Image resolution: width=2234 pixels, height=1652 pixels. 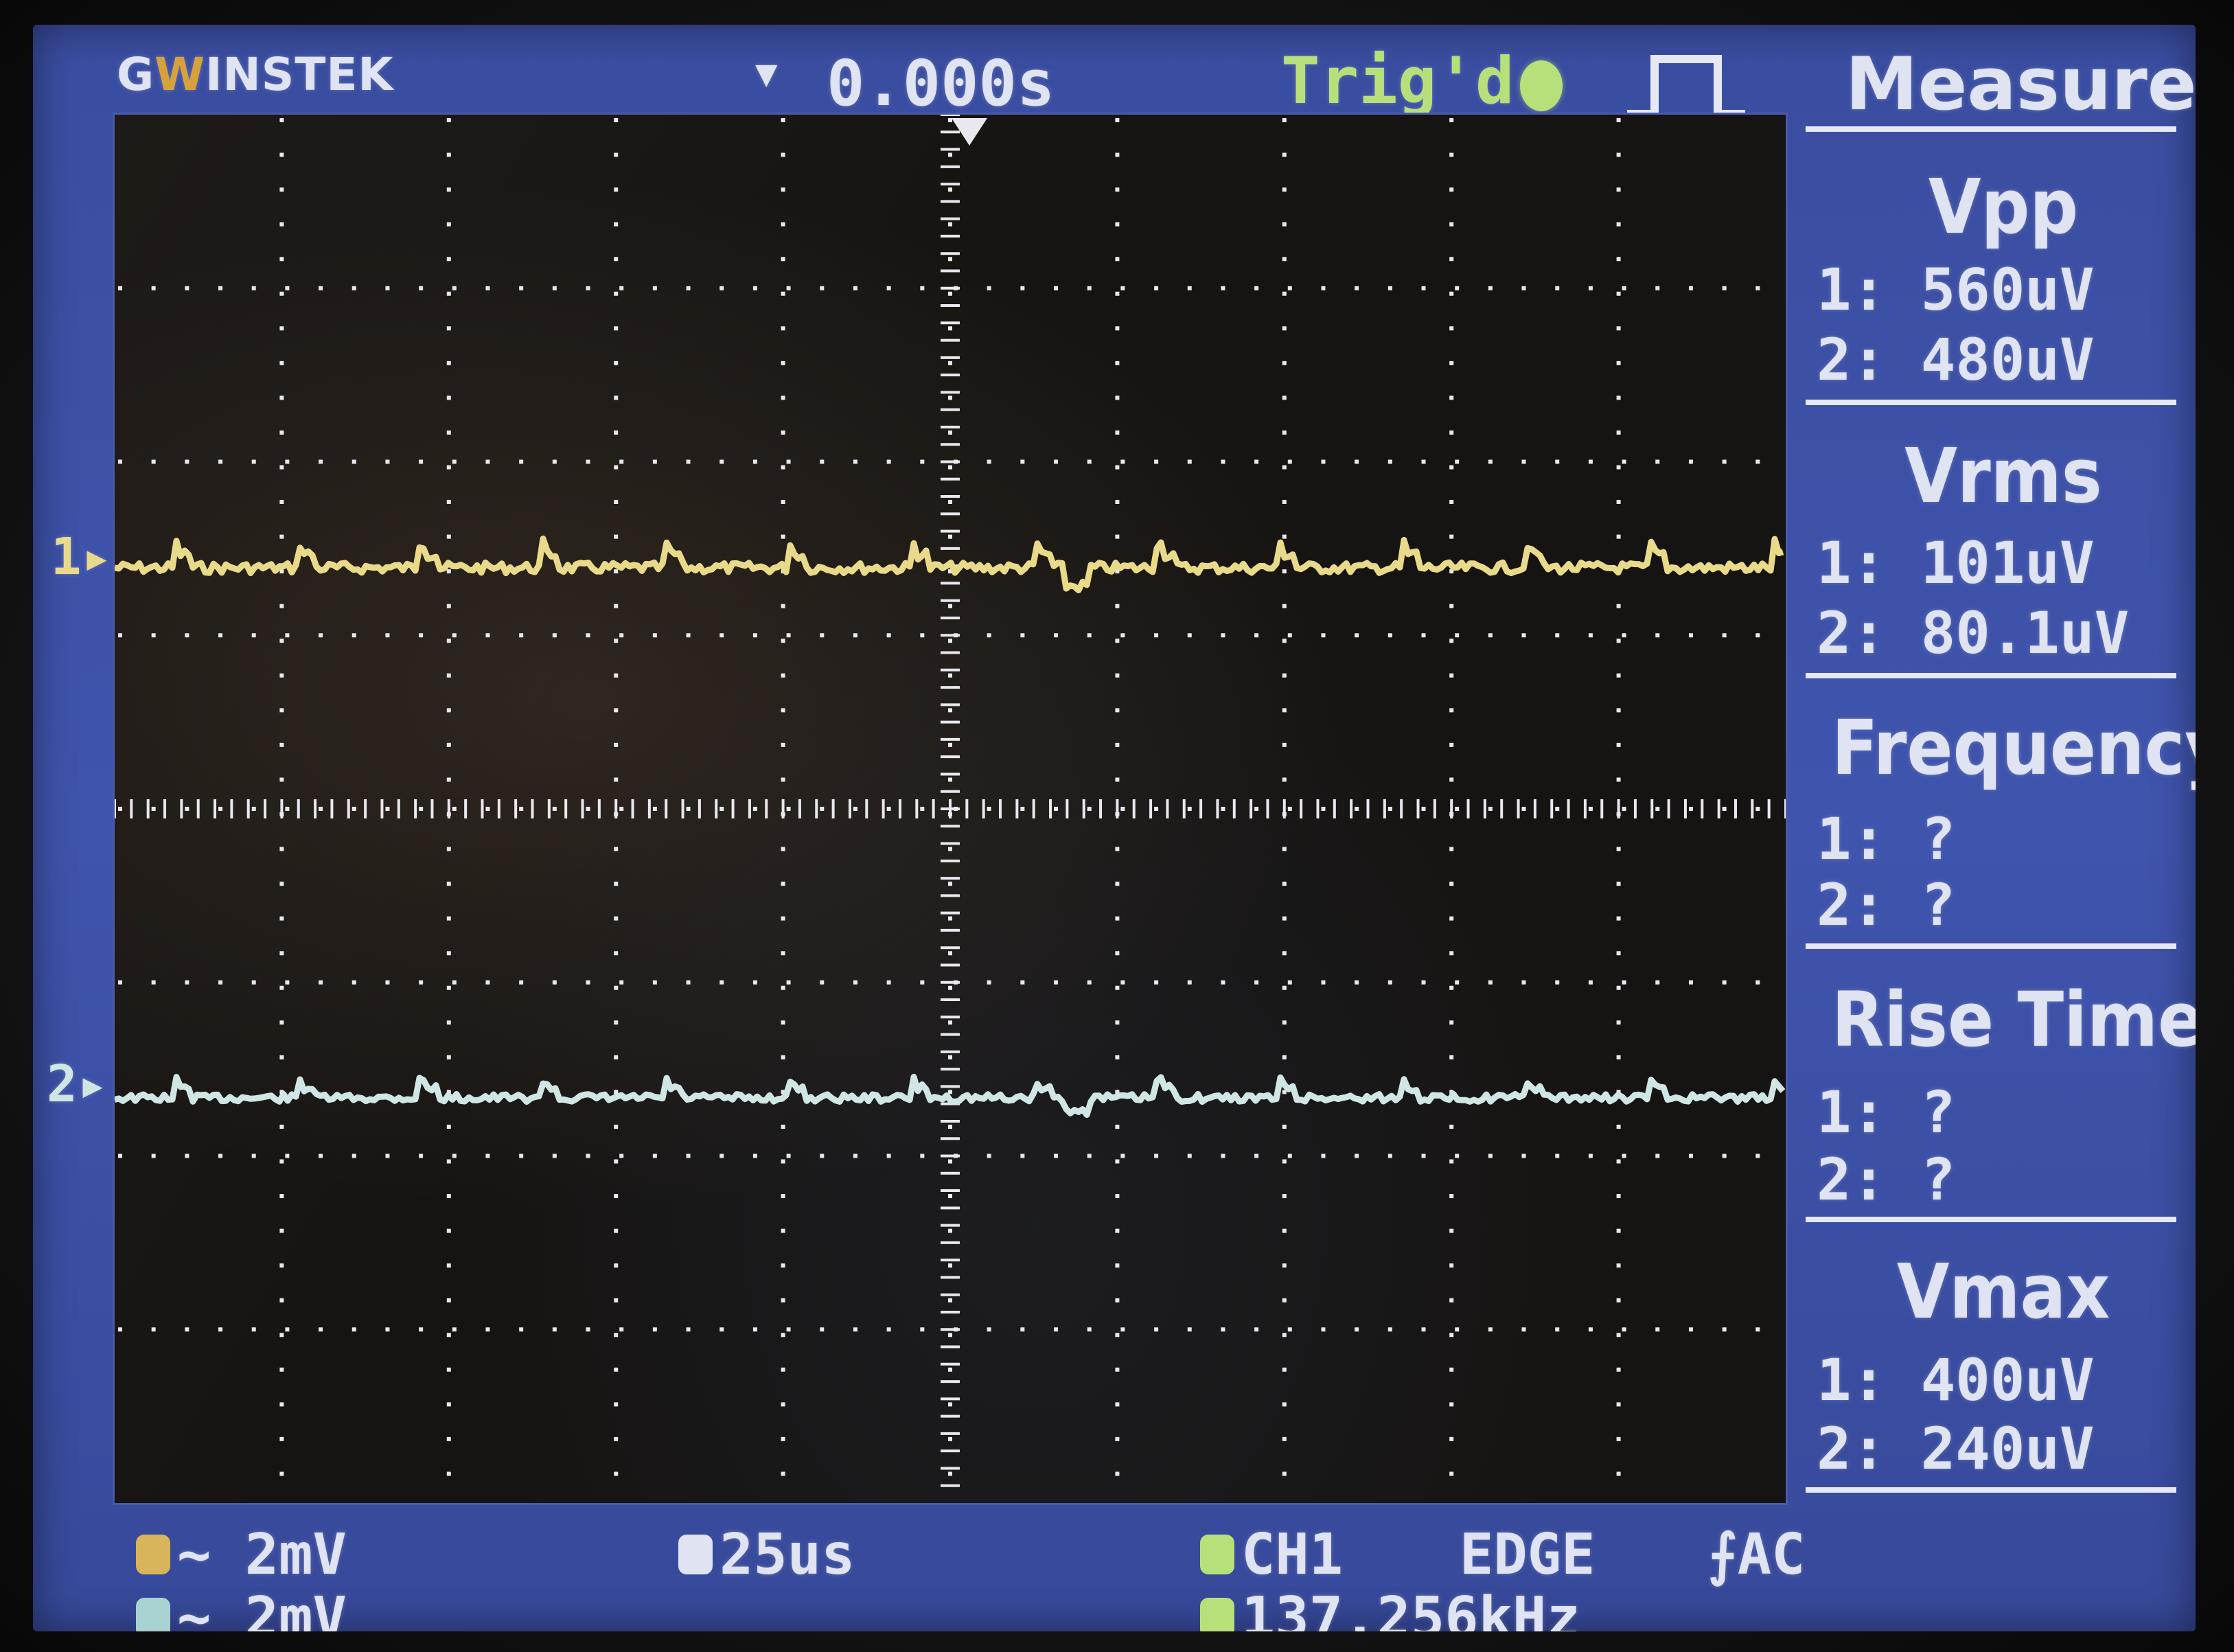 I want to click on measure-slot-title: Vmax, so click(x=2003, y=1291).